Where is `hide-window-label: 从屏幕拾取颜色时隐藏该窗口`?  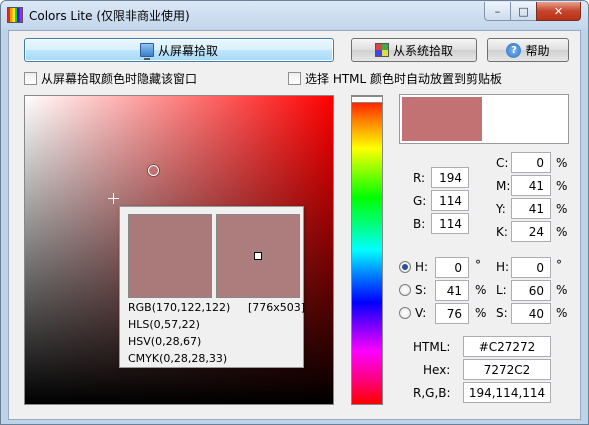 hide-window-label: 从屏幕拾取颜色时隐藏该窗口 is located at coordinates (119, 79).